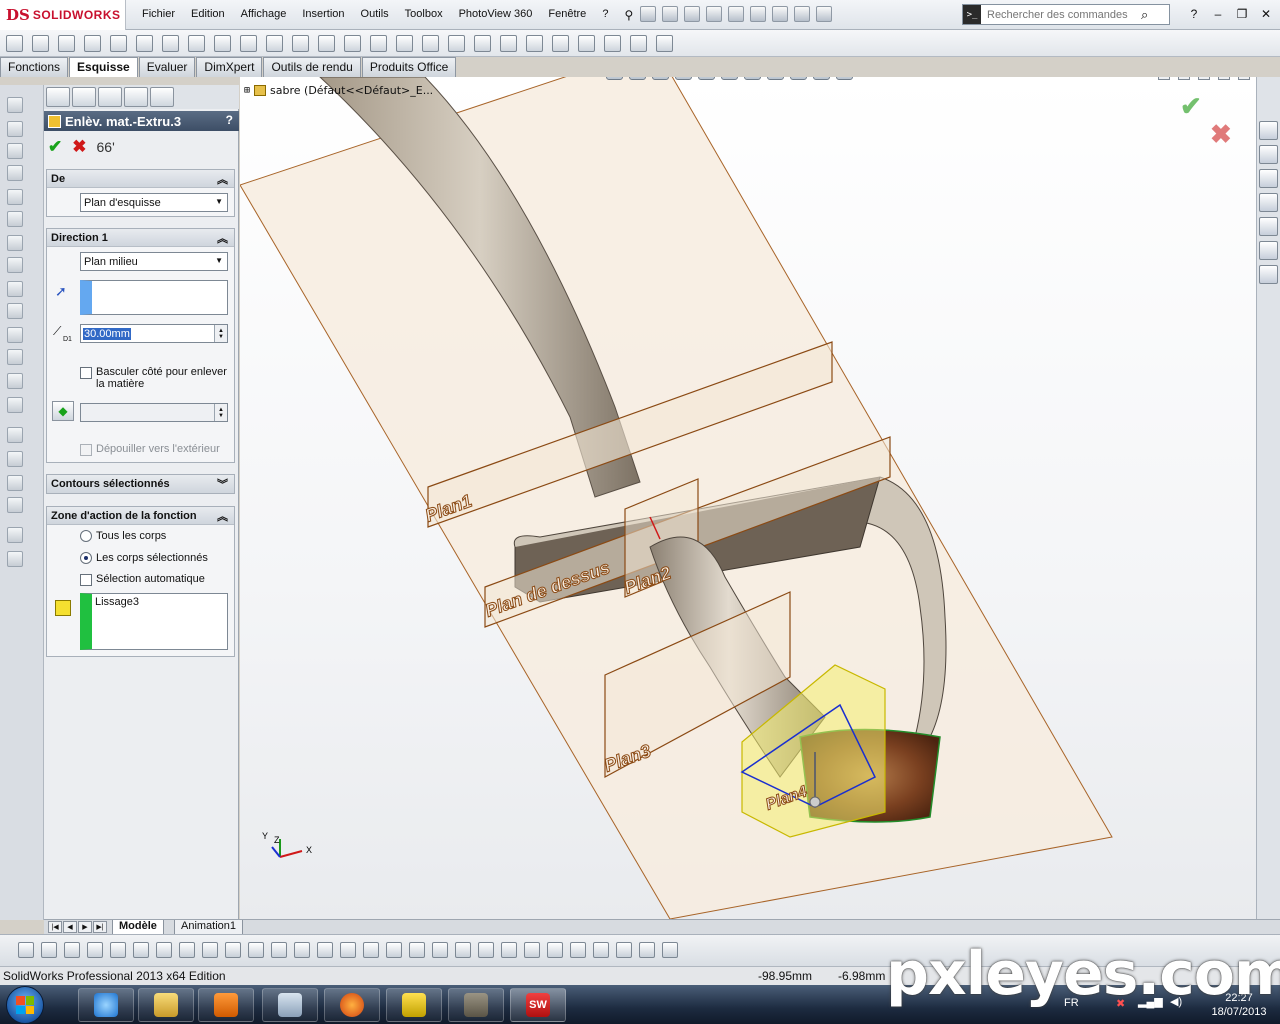  I want to click on gimp-task, so click(476, 1005).